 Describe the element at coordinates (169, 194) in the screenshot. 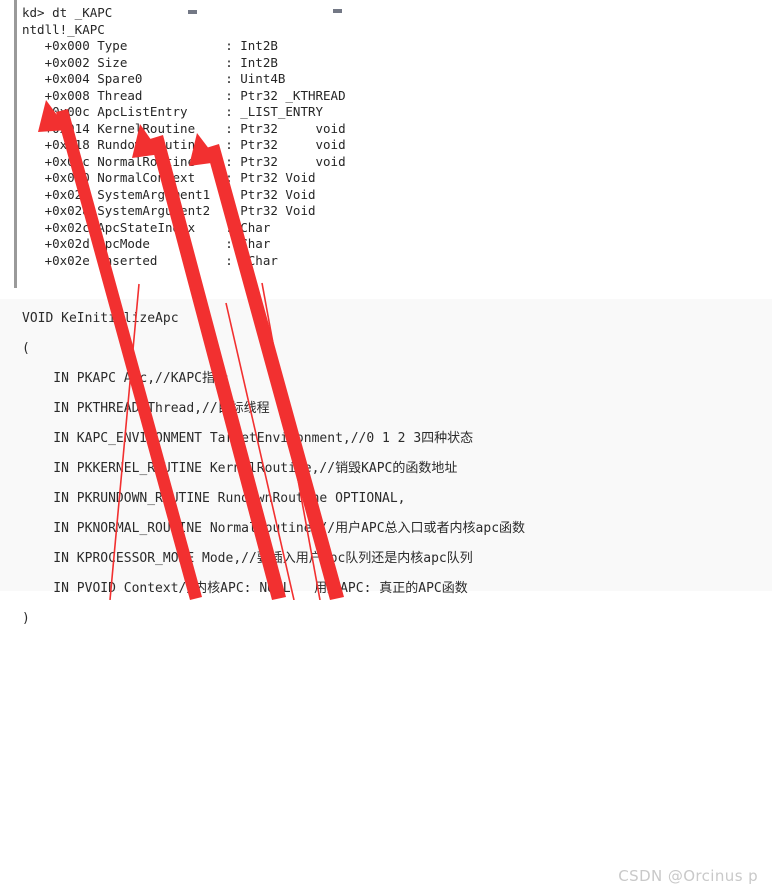

I see `dbg-line-11: +0x024 SystemArgument1 : Ptr32 Void` at that location.